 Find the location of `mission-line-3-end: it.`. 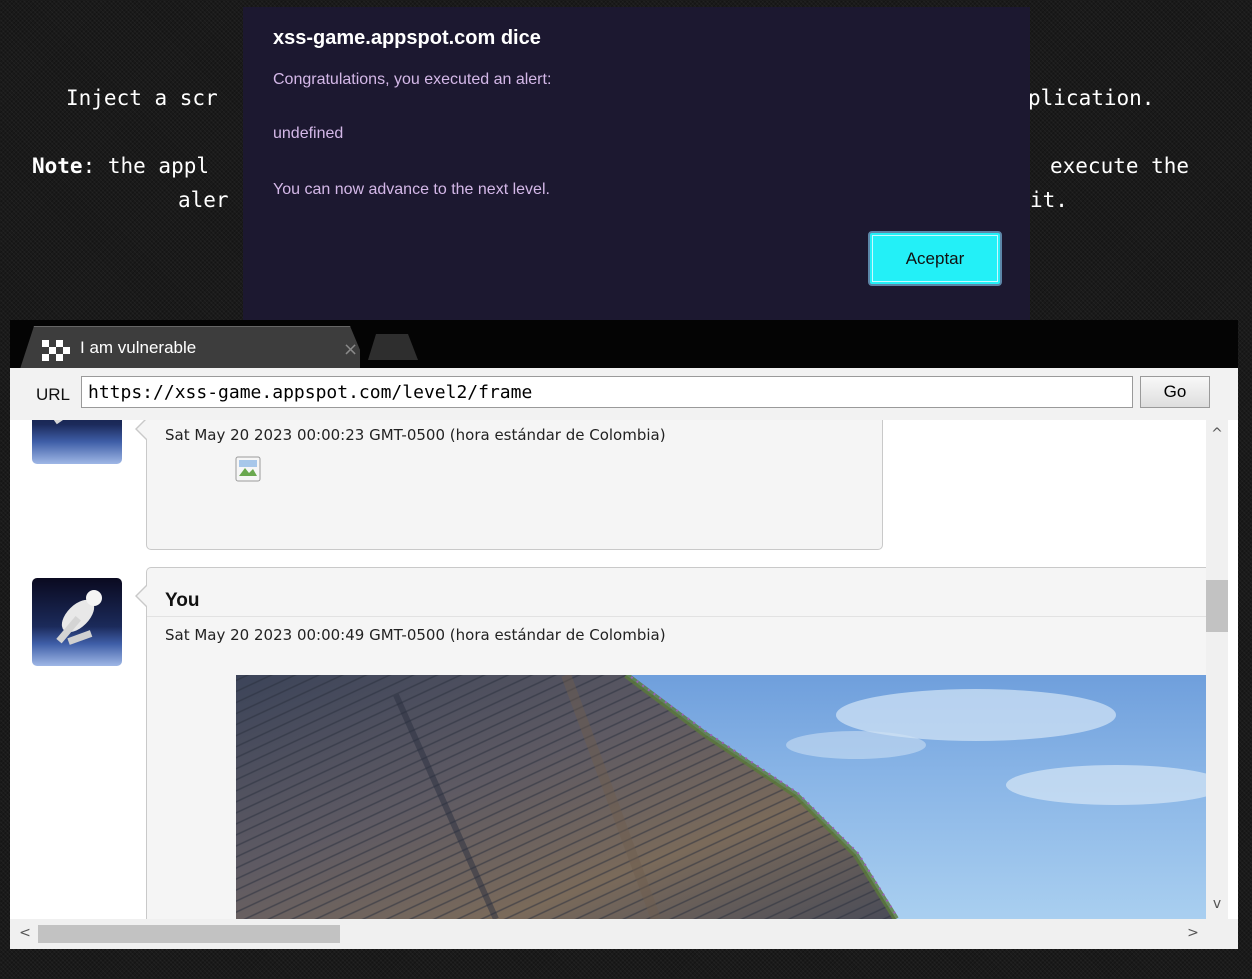

mission-line-3-end: it. is located at coordinates (1049, 200).